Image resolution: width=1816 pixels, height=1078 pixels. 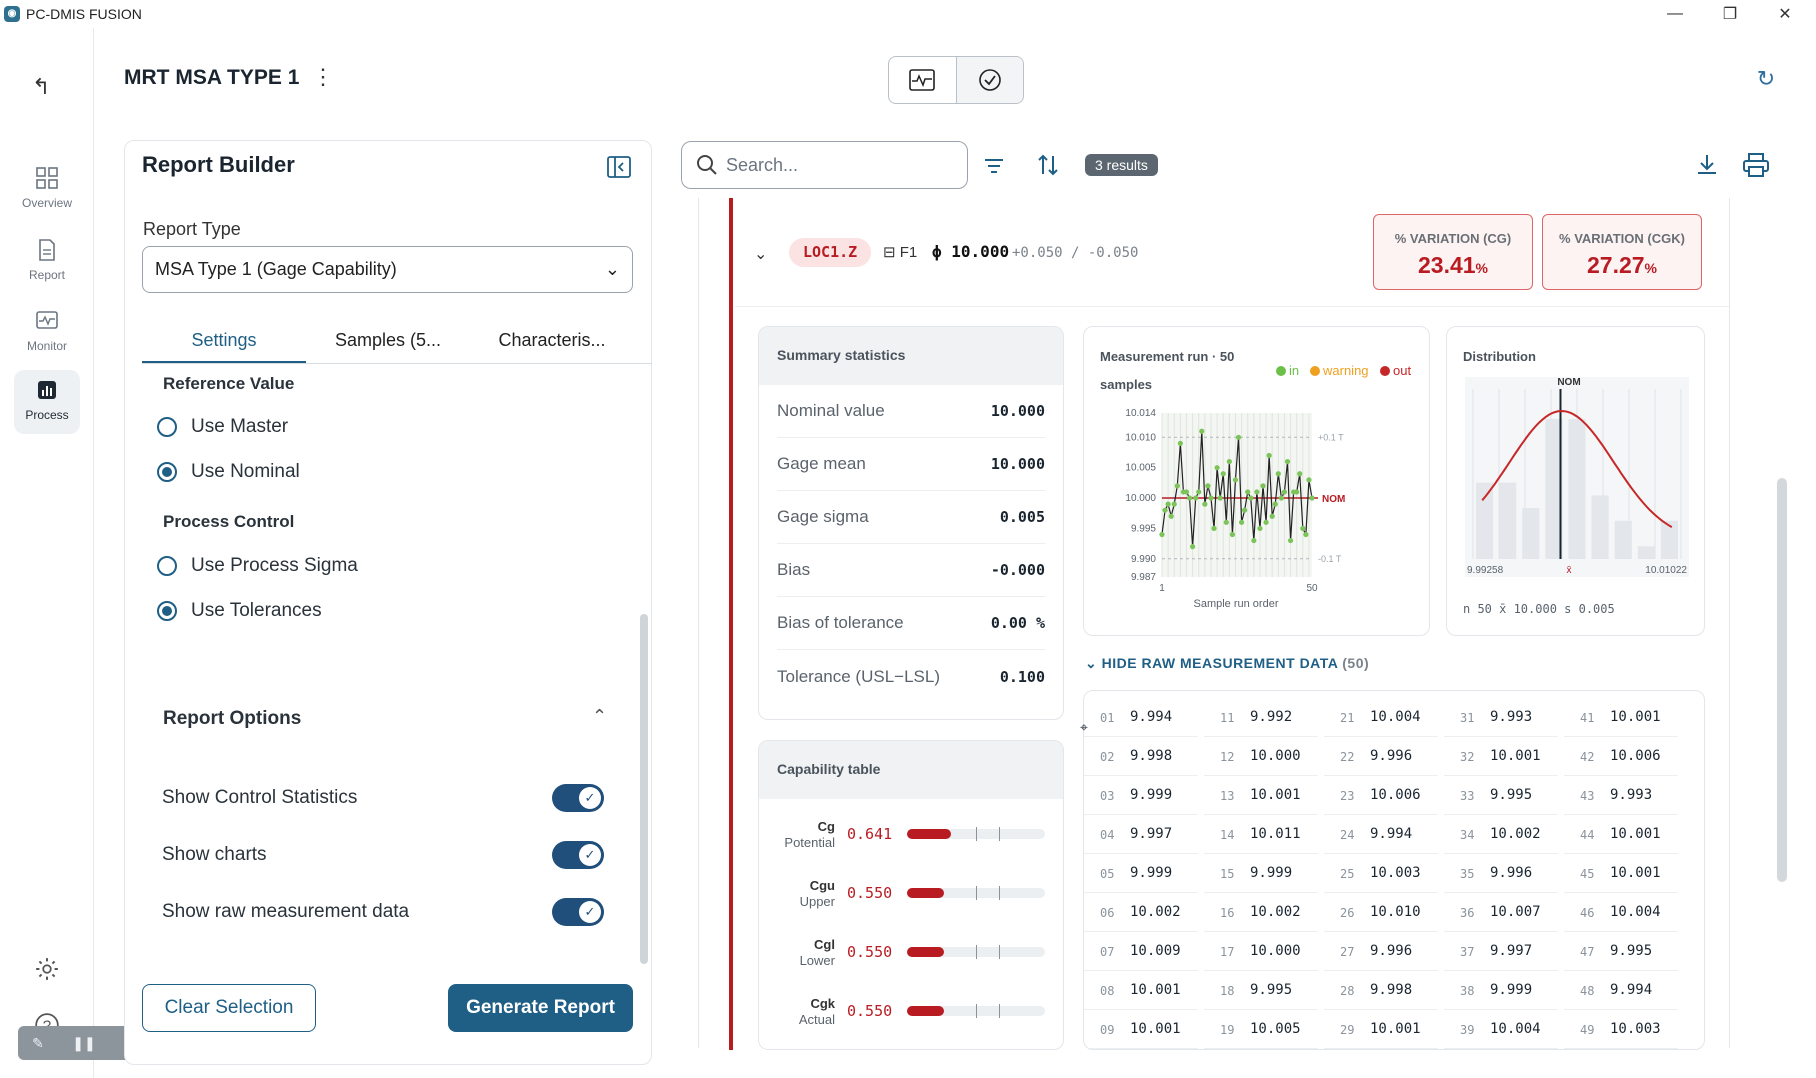 What do you see at coordinates (47, 333) in the screenshot?
I see `nav-item-monitor: Monitor` at bounding box center [47, 333].